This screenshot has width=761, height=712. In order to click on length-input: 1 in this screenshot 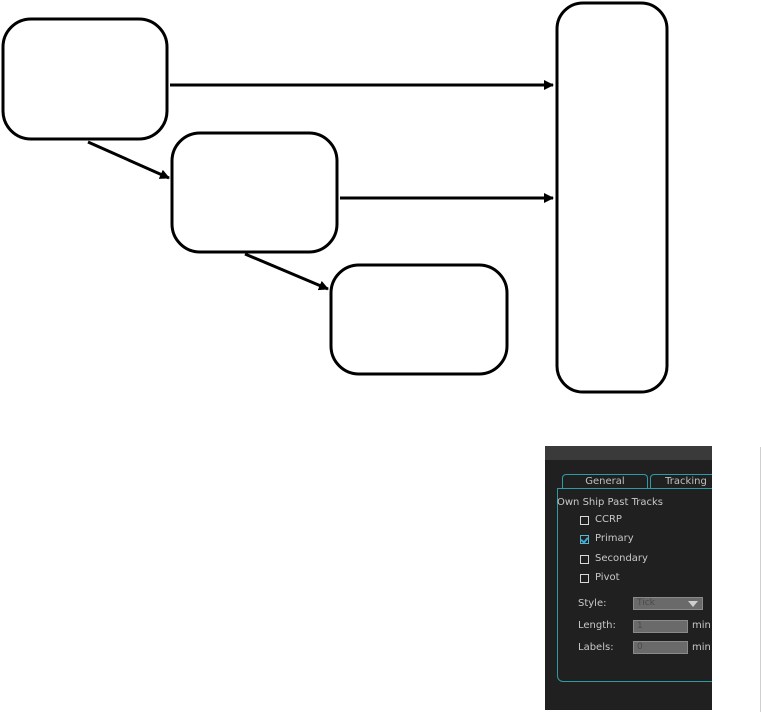, I will do `click(660, 626)`.